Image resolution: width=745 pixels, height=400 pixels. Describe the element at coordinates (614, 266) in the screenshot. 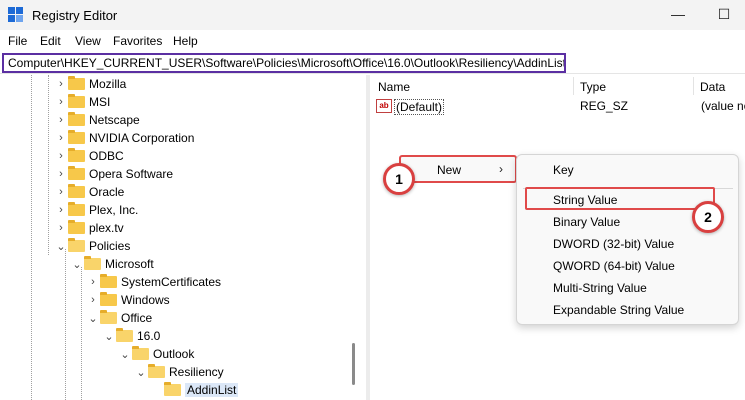

I see `submenu-item-label: QWORD (64-bit) Value` at that location.